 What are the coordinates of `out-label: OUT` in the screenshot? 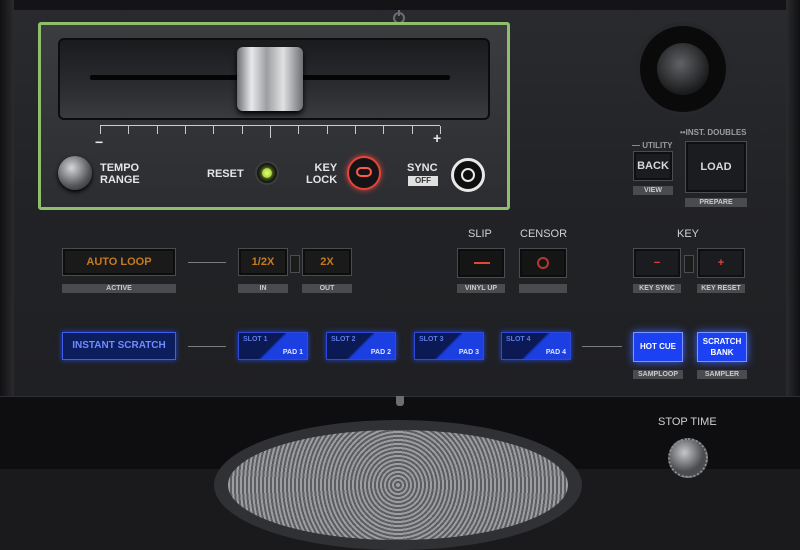 It's located at (327, 288).